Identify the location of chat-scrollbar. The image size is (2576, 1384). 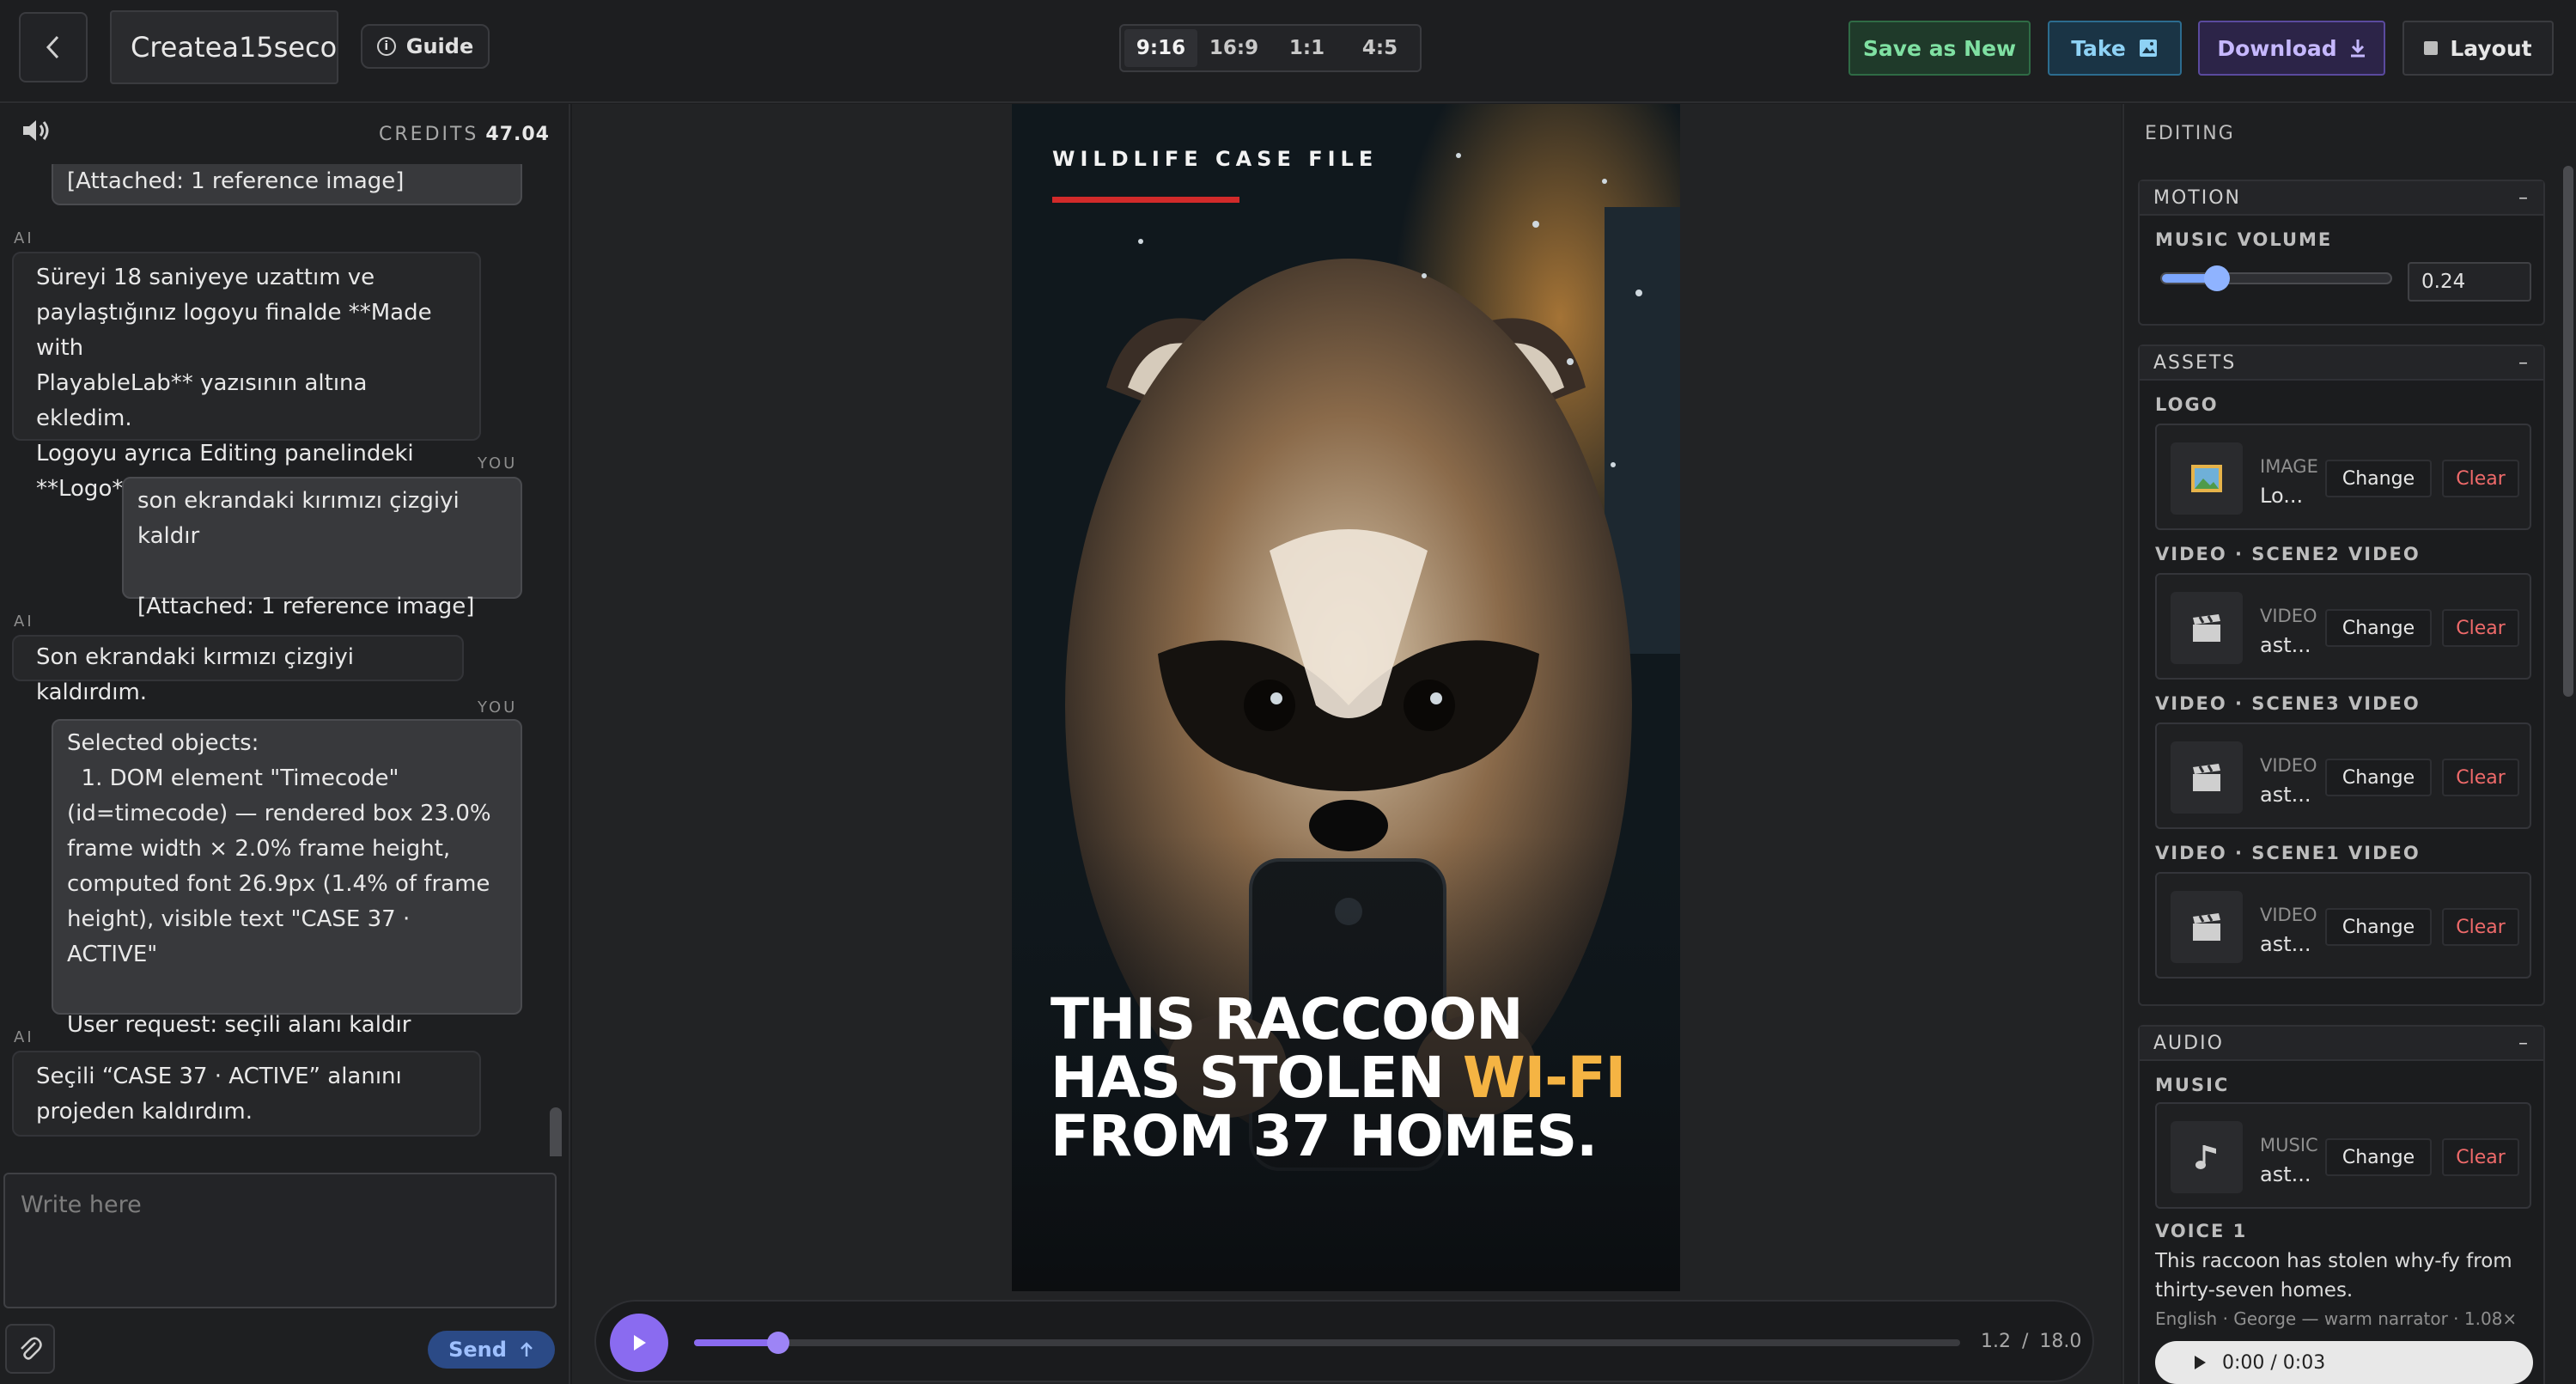
(556, 1131).